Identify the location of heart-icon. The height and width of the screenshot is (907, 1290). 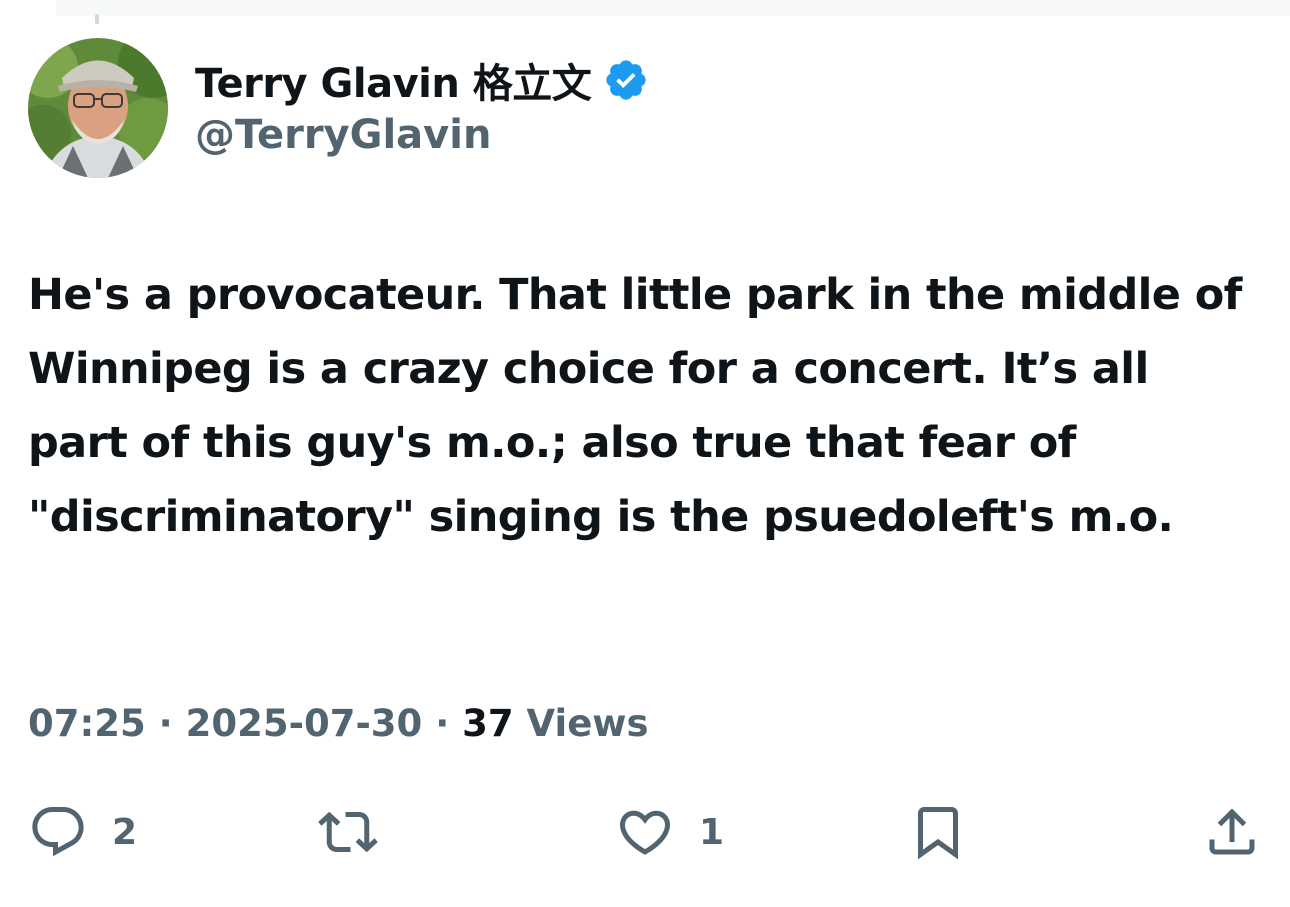
(645, 832).